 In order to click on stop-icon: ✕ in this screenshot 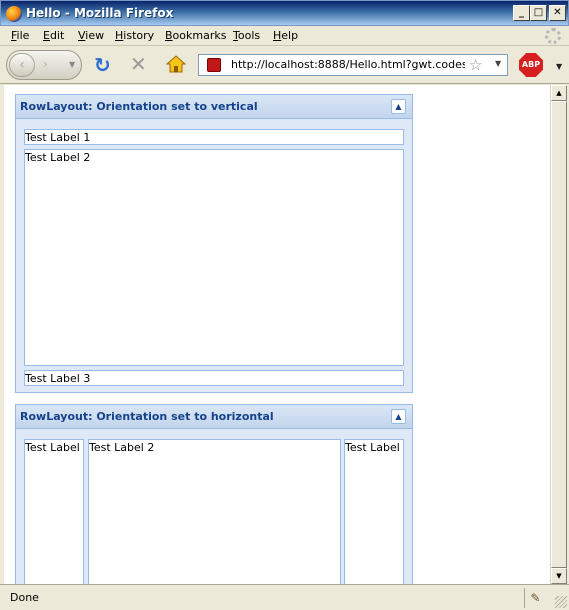, I will do `click(138, 64)`.